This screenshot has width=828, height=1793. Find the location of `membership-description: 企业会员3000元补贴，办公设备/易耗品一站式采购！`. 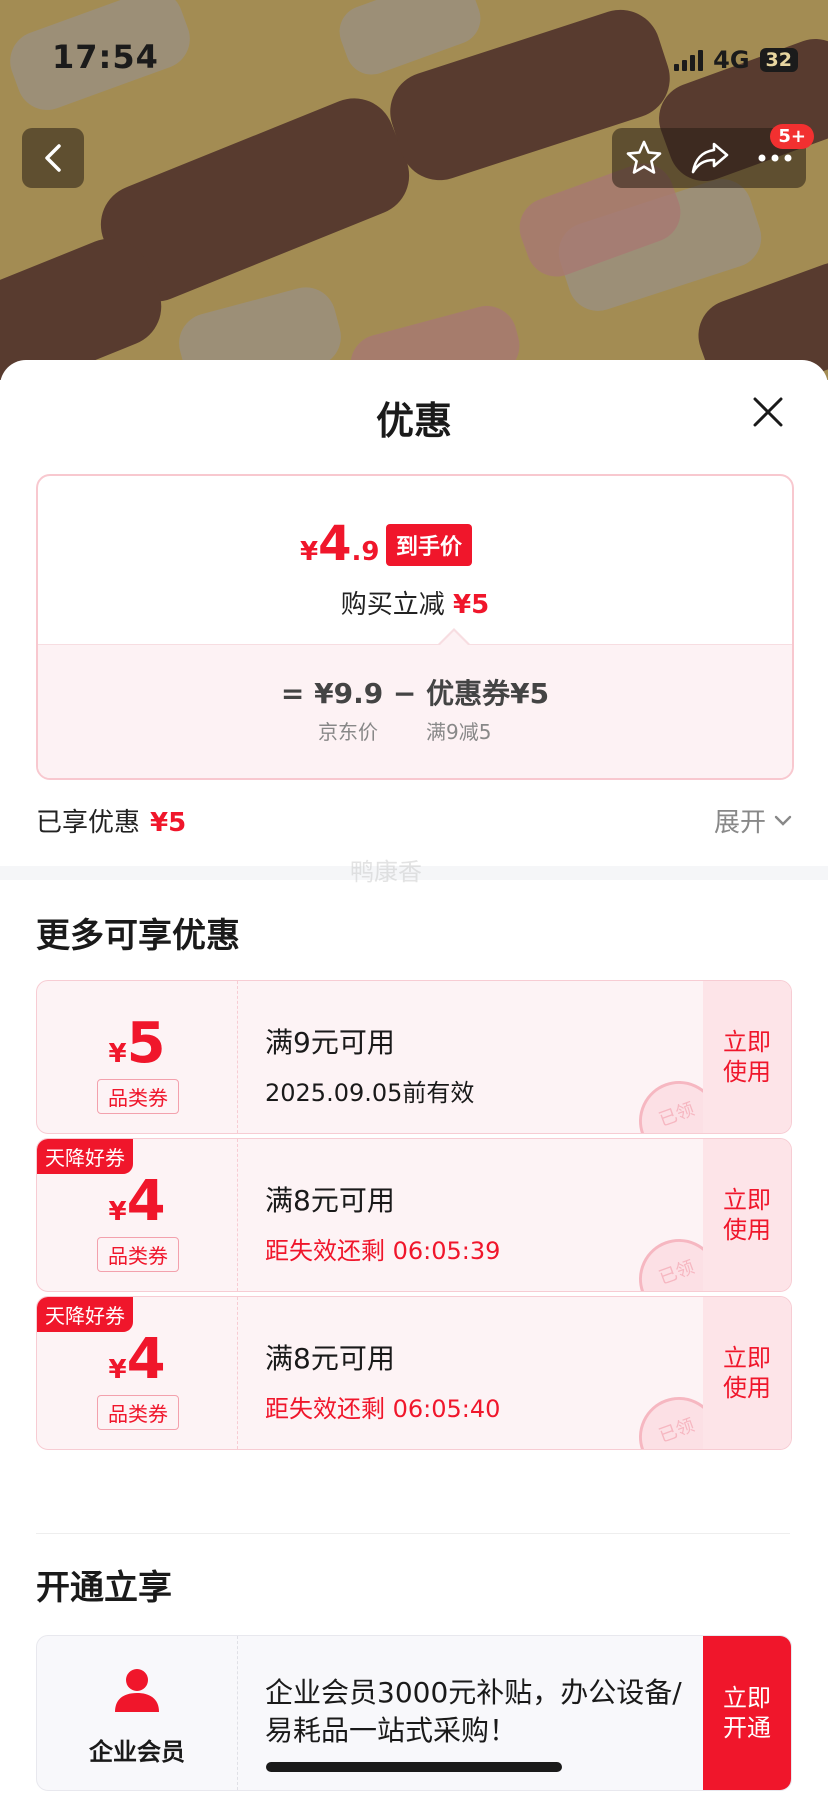

membership-description: 企业会员3000元补贴，办公设备/易耗品一站式采购！ is located at coordinates (473, 1711).